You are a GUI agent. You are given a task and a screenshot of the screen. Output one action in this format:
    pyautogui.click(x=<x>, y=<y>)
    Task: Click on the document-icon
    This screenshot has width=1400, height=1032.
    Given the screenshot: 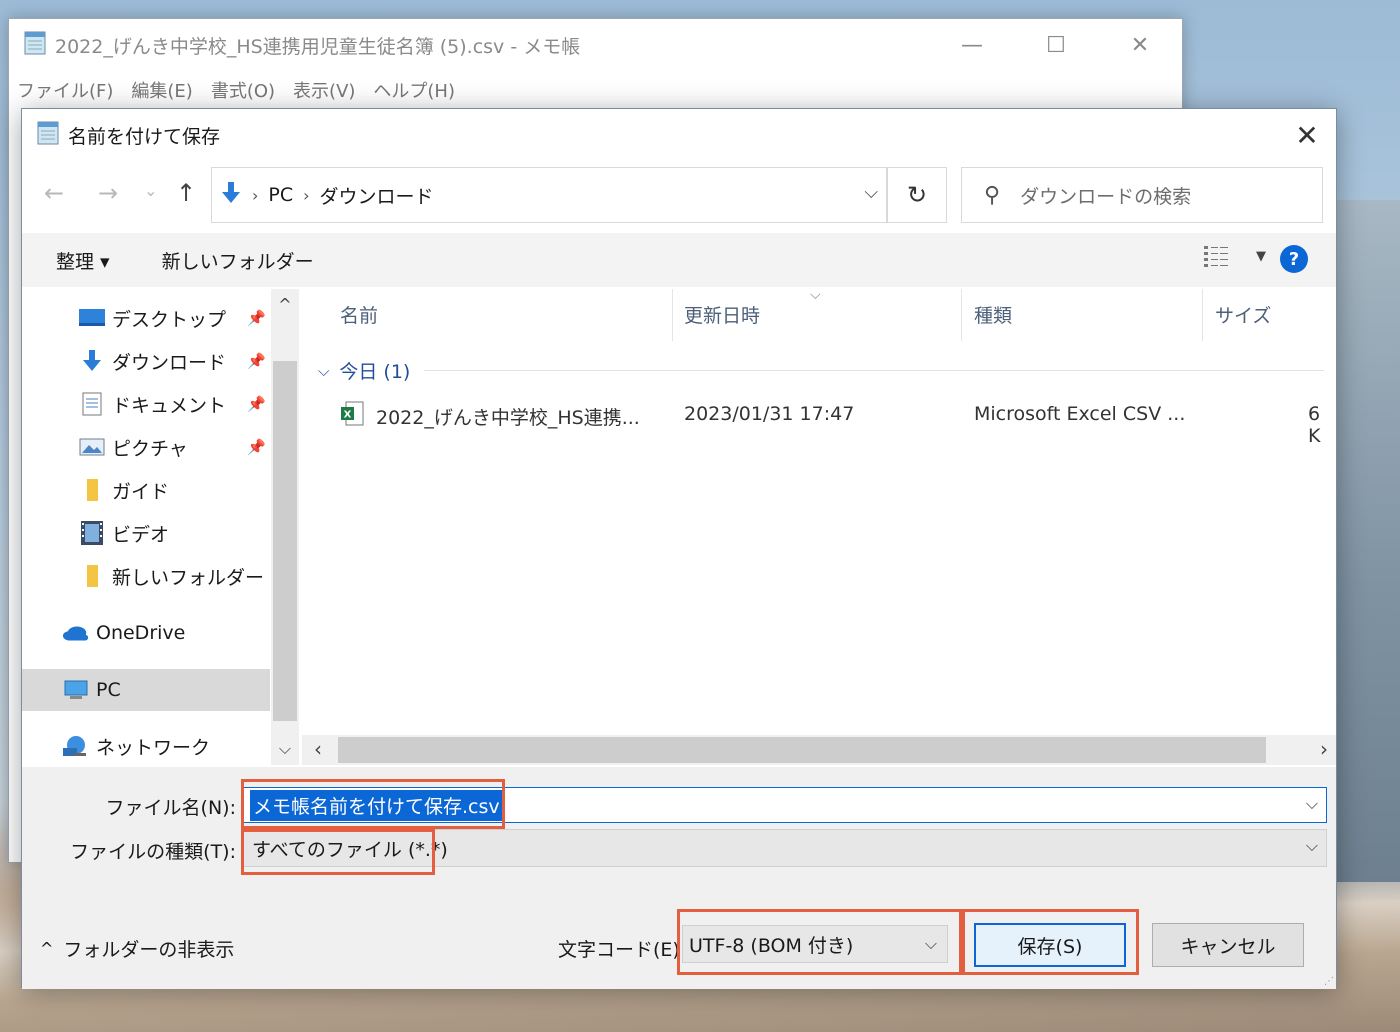 What is the action you would take?
    pyautogui.click(x=92, y=404)
    